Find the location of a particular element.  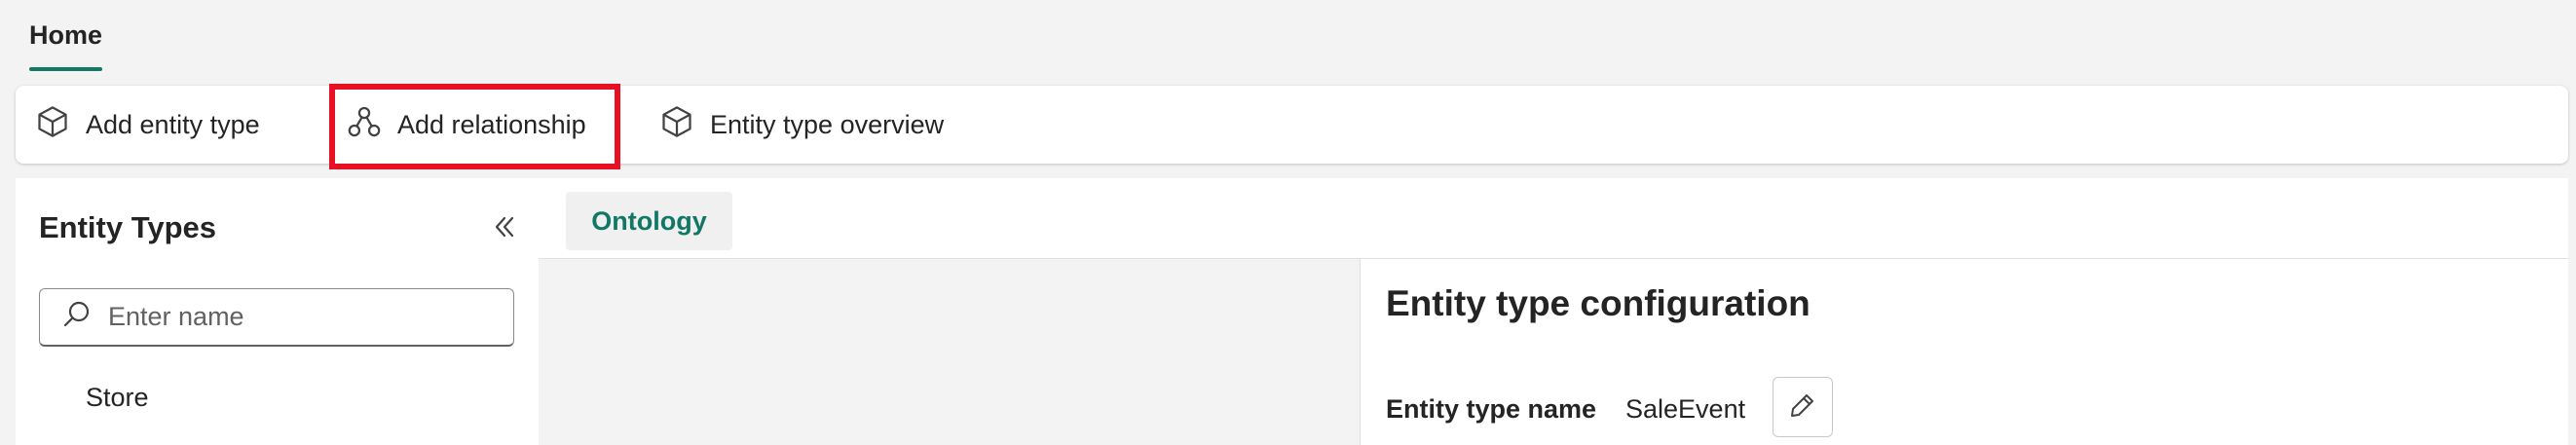

entity-type-overview-button: Entity type overview is located at coordinates (801, 125).